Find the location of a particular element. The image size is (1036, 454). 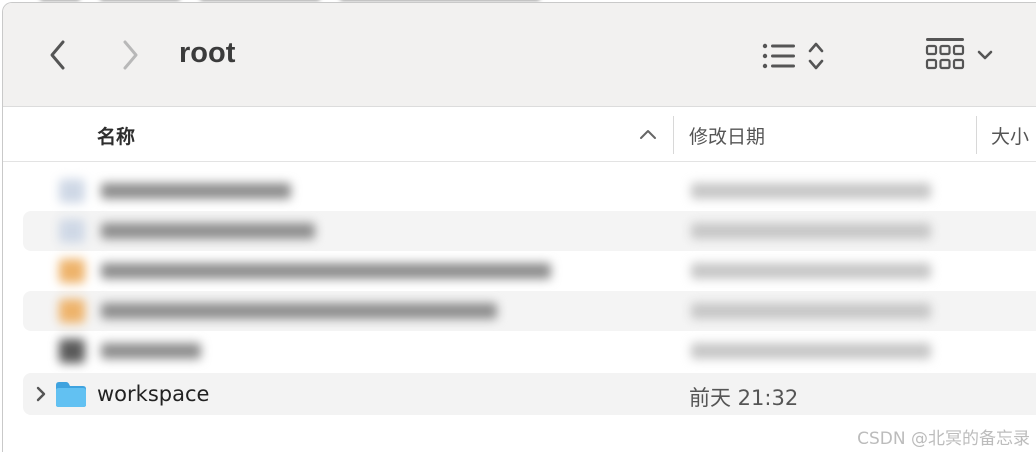

column-modified-header: 修改日期 is located at coordinates (727, 135).